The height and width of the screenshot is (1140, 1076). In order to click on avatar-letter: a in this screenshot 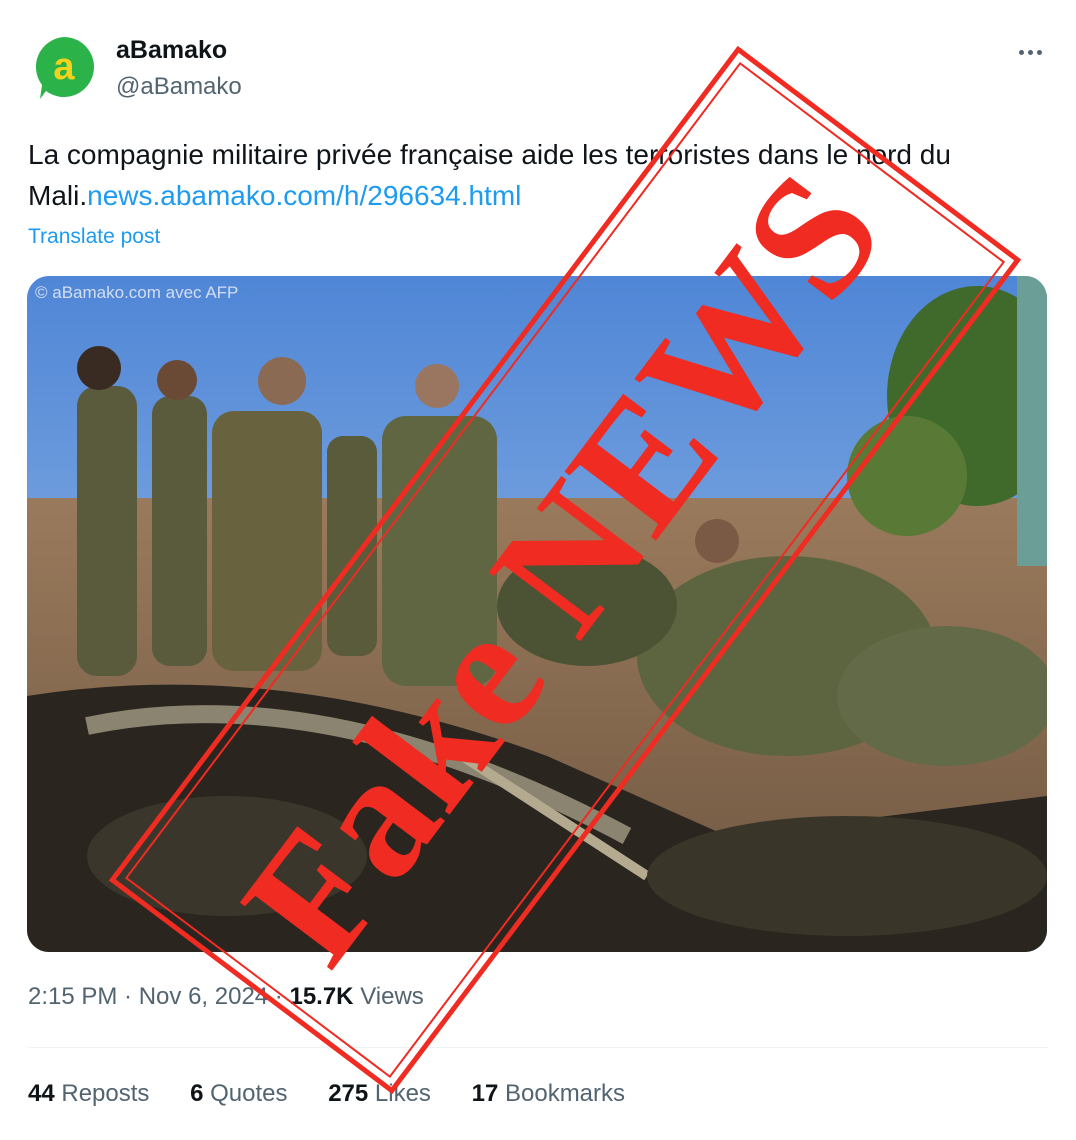, I will do `click(64, 67)`.